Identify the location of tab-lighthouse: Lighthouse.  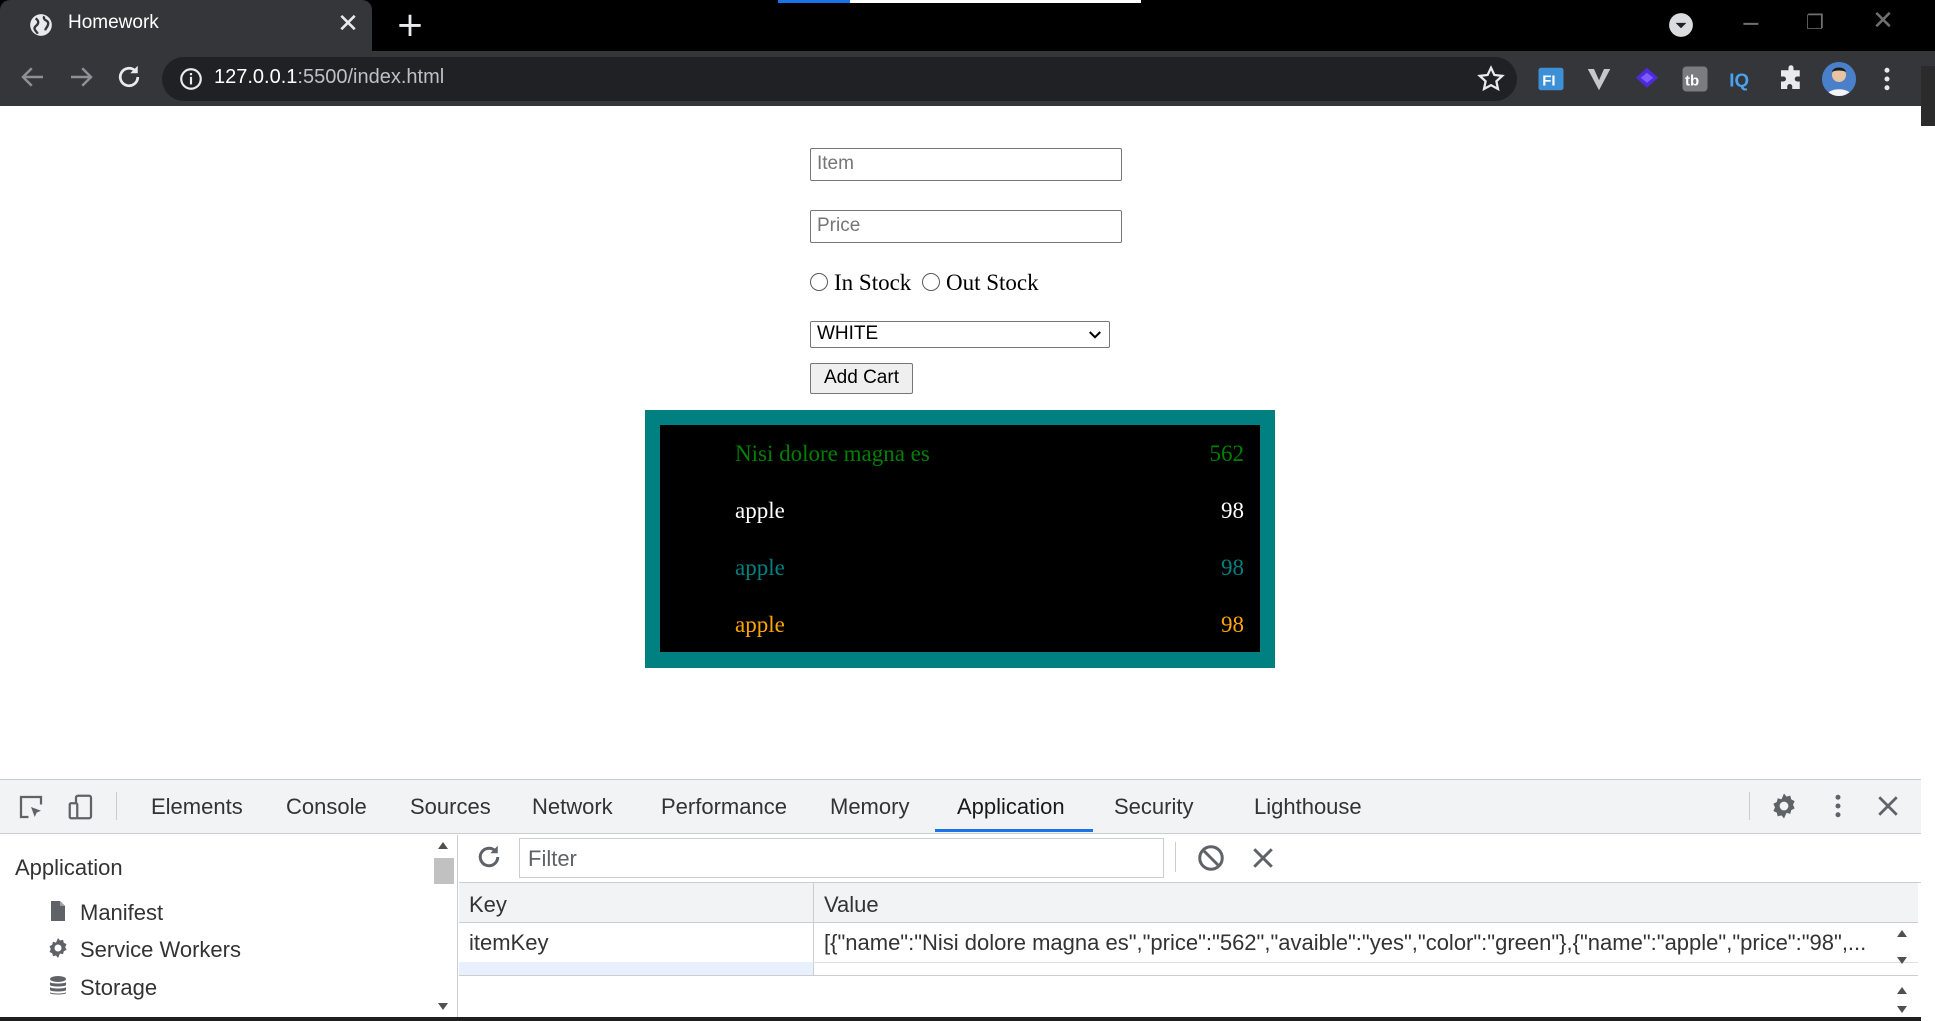
(1308, 807).